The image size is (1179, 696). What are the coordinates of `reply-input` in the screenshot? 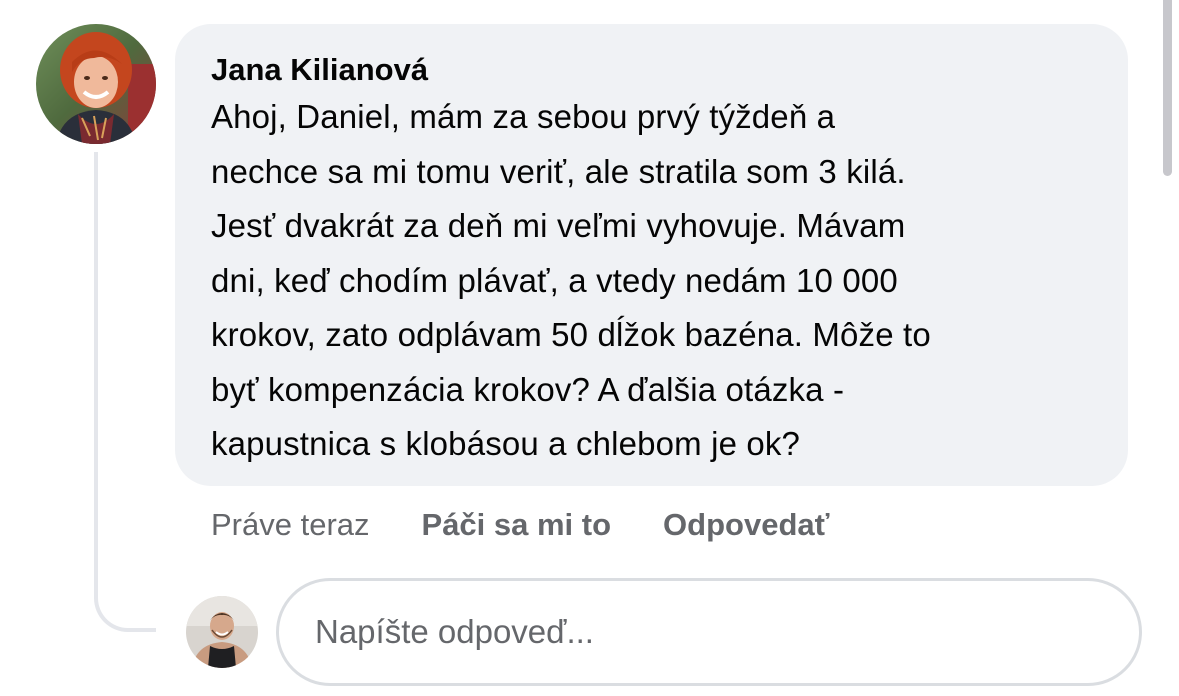 It's located at (726, 632).